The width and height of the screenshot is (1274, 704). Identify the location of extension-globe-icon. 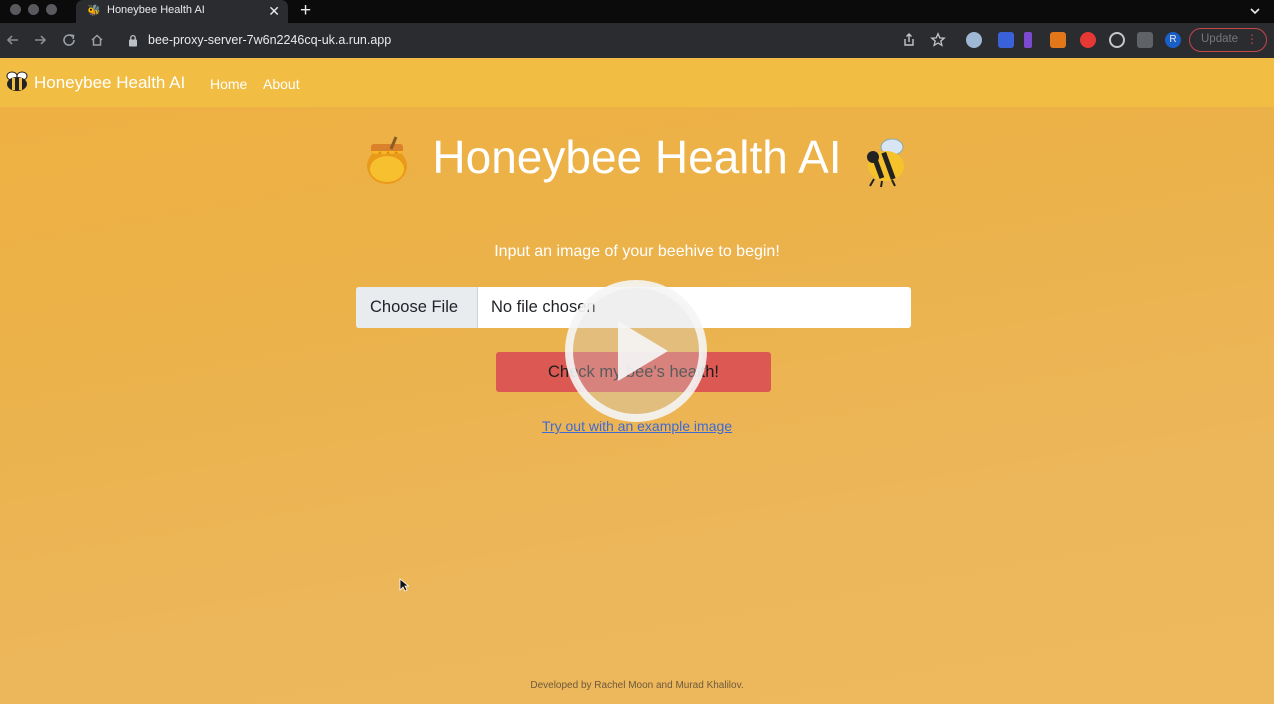
(974, 40).